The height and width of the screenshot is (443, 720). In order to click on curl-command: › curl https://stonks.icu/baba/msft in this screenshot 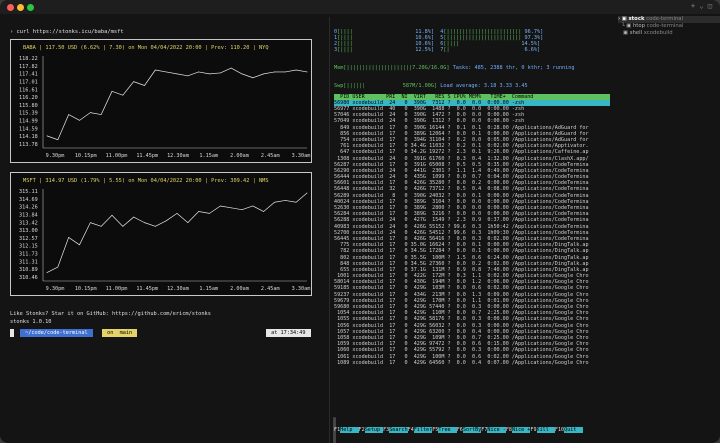, I will do `click(67, 32)`.